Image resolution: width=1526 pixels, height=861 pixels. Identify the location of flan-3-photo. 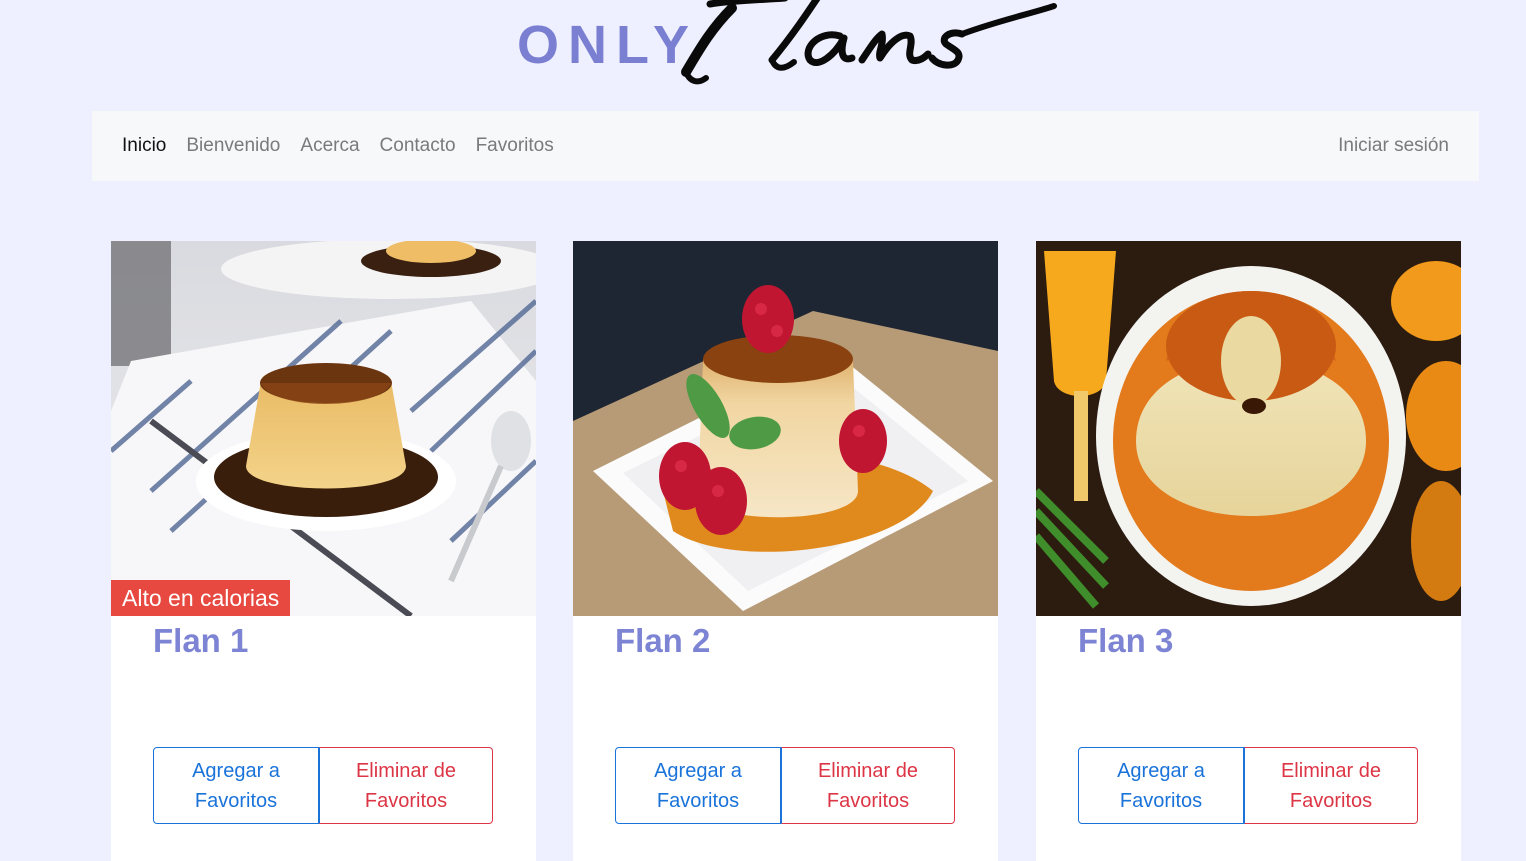
(1248, 428).